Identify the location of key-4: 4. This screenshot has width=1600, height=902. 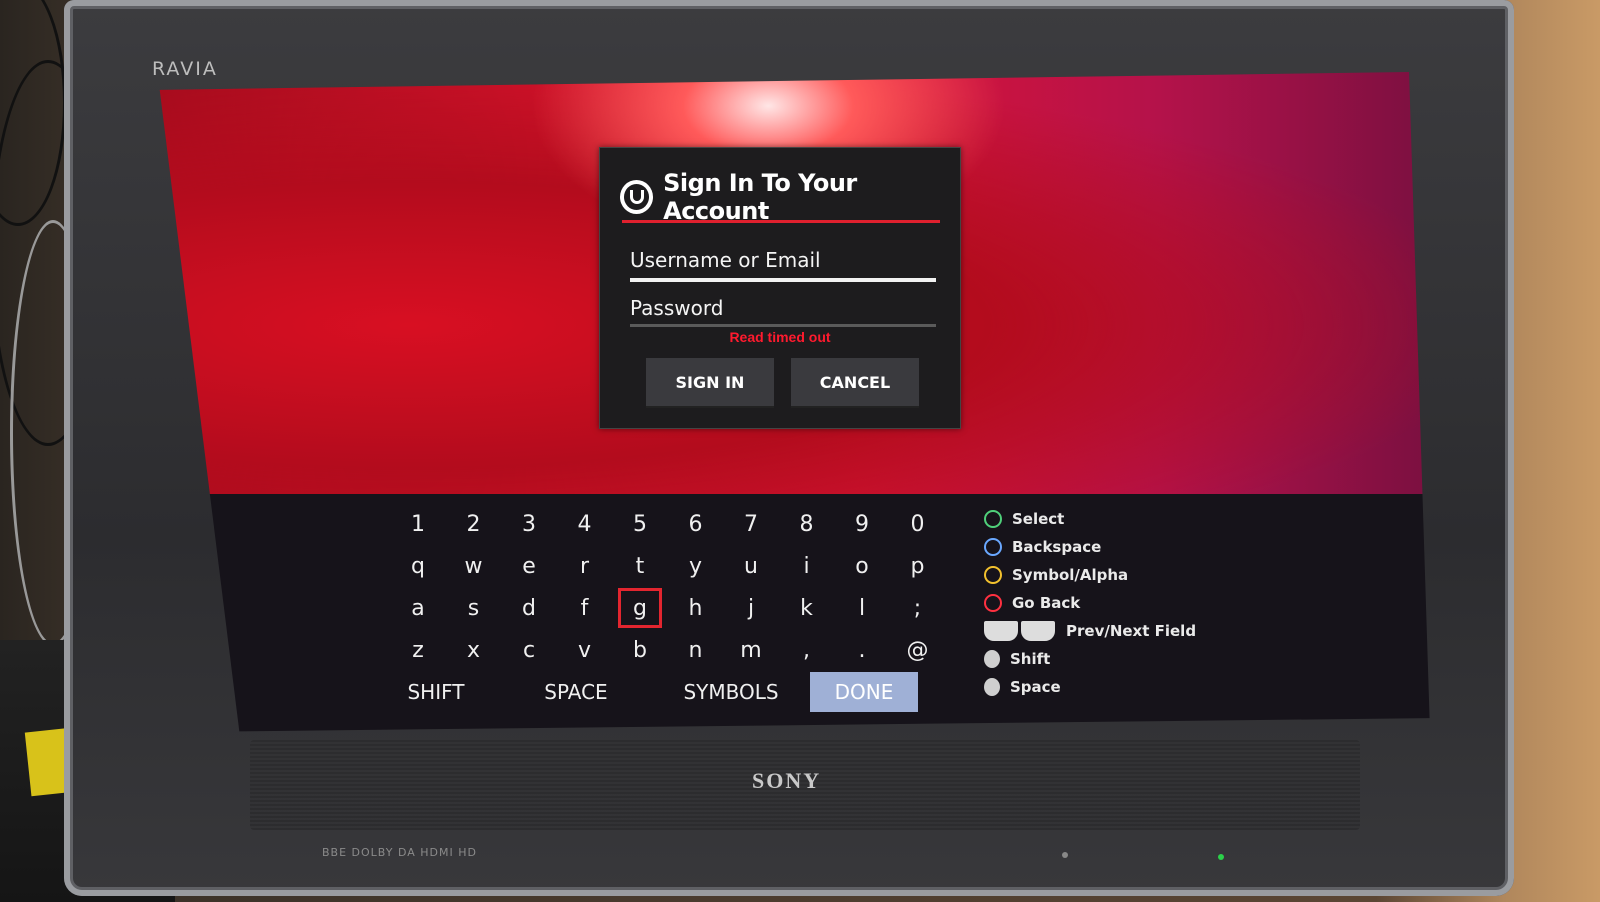
(585, 524).